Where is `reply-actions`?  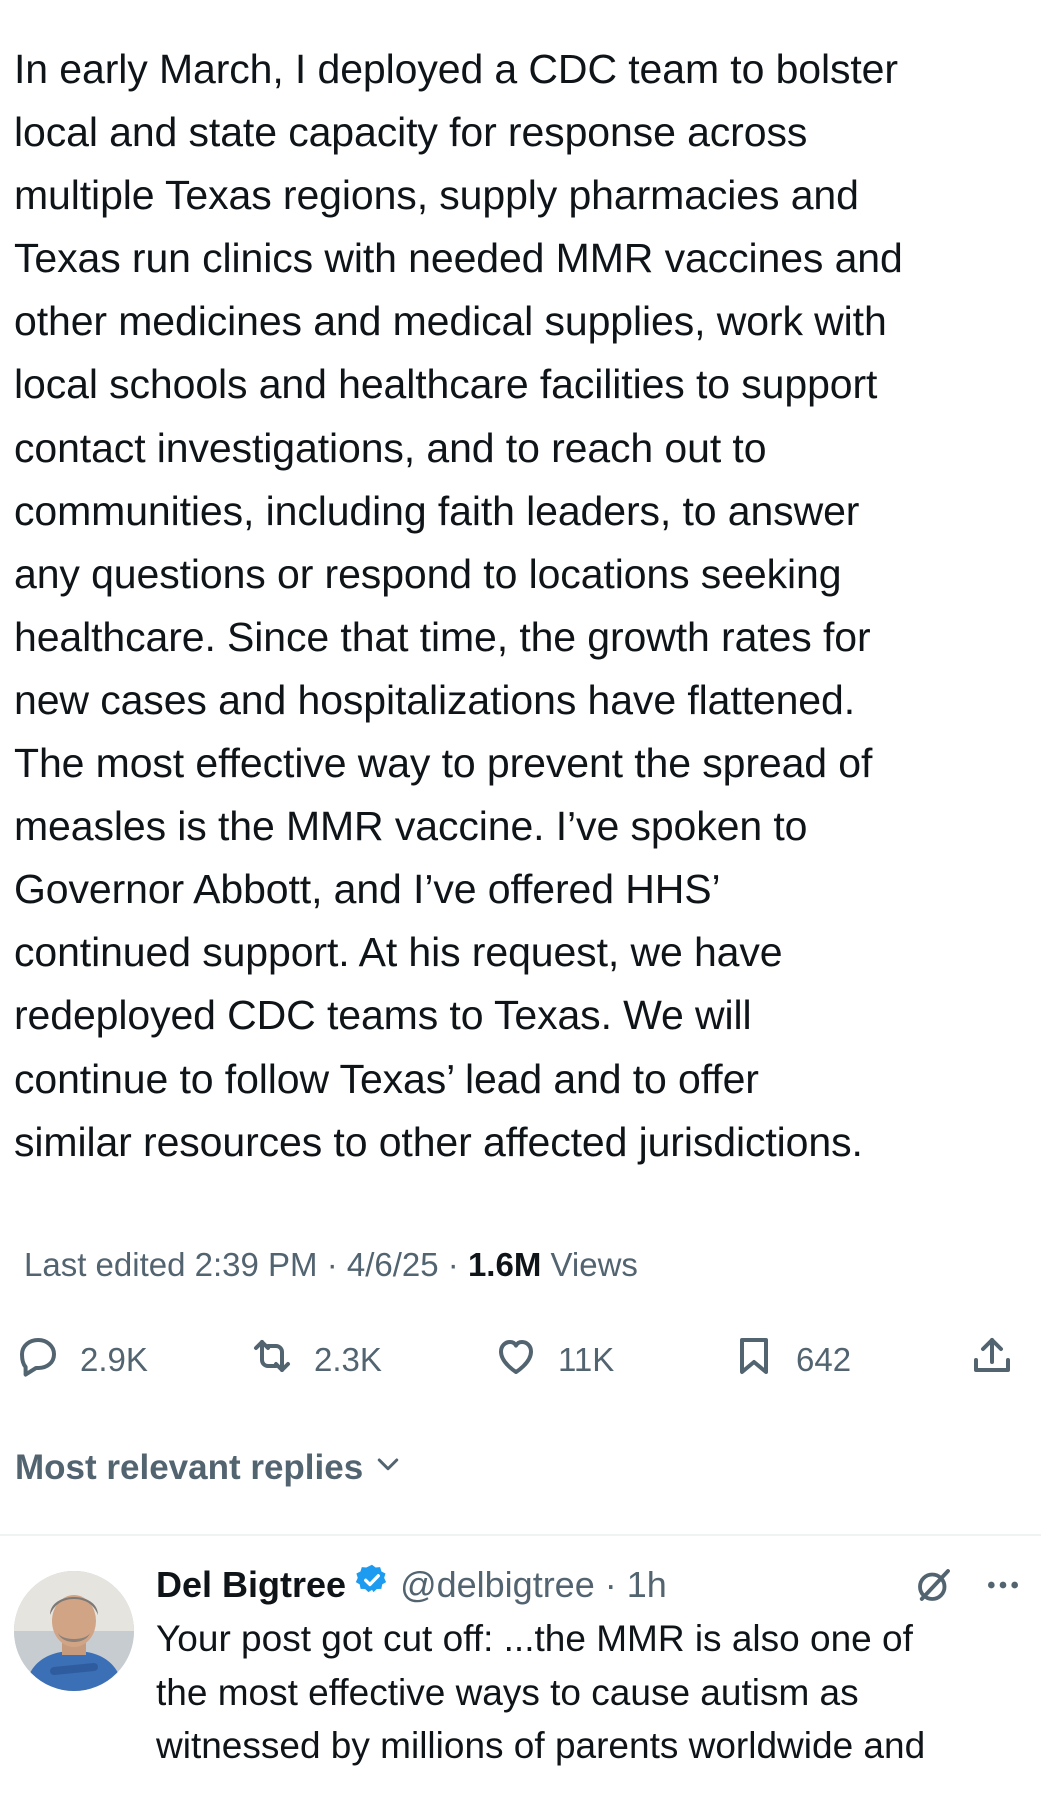
reply-actions is located at coordinates (968, 1587).